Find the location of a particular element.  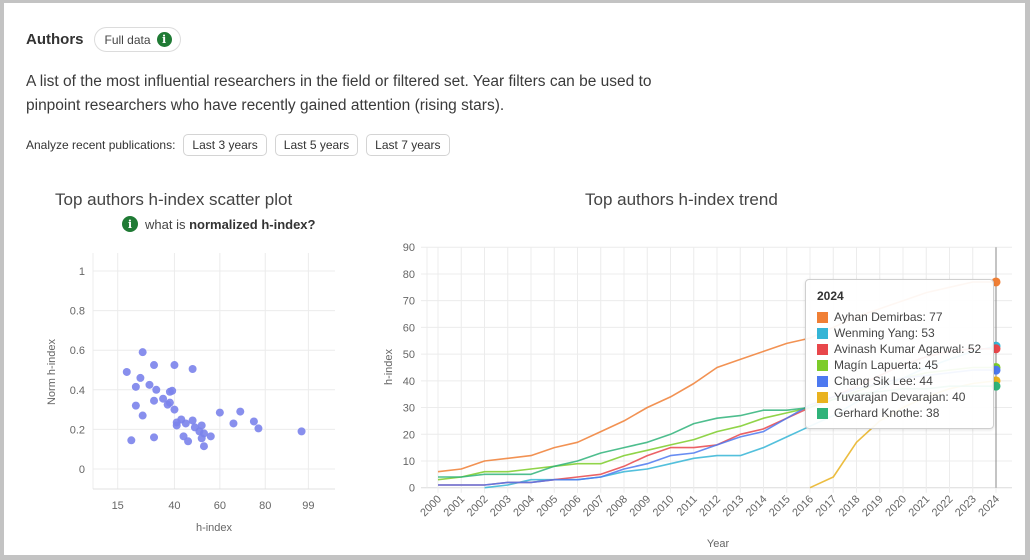

tooltip-entry: Avinash Kumar Agarwal: 52 is located at coordinates (899, 349).